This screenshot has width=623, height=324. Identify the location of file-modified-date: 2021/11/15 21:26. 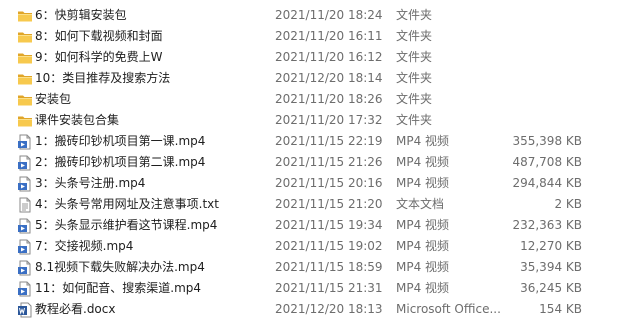
(329, 162).